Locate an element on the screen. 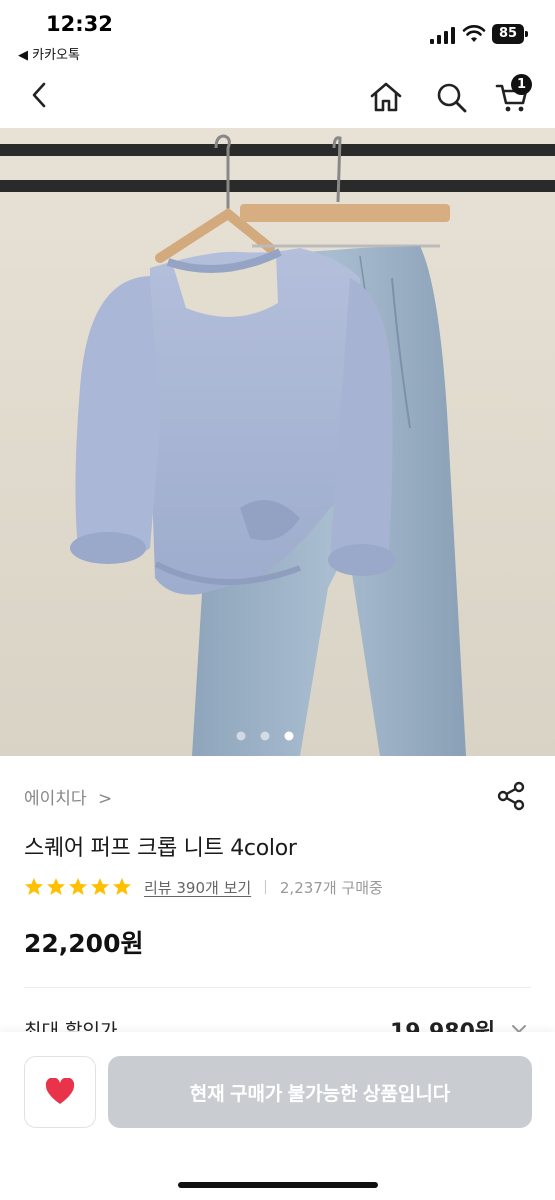 This screenshot has height=1200, width=555. back-to-app-link: ◀ 카카오톡 is located at coordinates (49, 53).